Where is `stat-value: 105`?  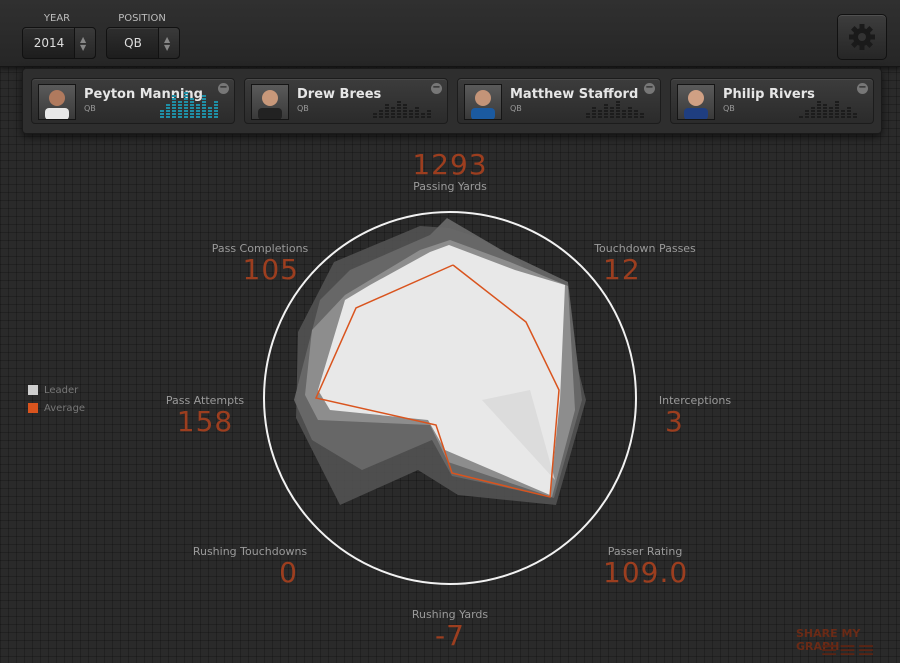 stat-value: 105 is located at coordinates (270, 269).